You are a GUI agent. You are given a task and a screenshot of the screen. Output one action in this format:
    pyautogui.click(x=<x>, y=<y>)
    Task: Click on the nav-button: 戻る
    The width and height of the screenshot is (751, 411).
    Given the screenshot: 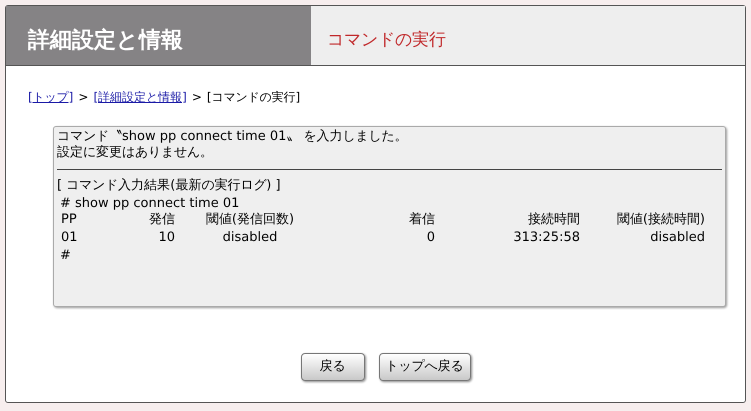 What is the action you would take?
    pyautogui.click(x=332, y=367)
    